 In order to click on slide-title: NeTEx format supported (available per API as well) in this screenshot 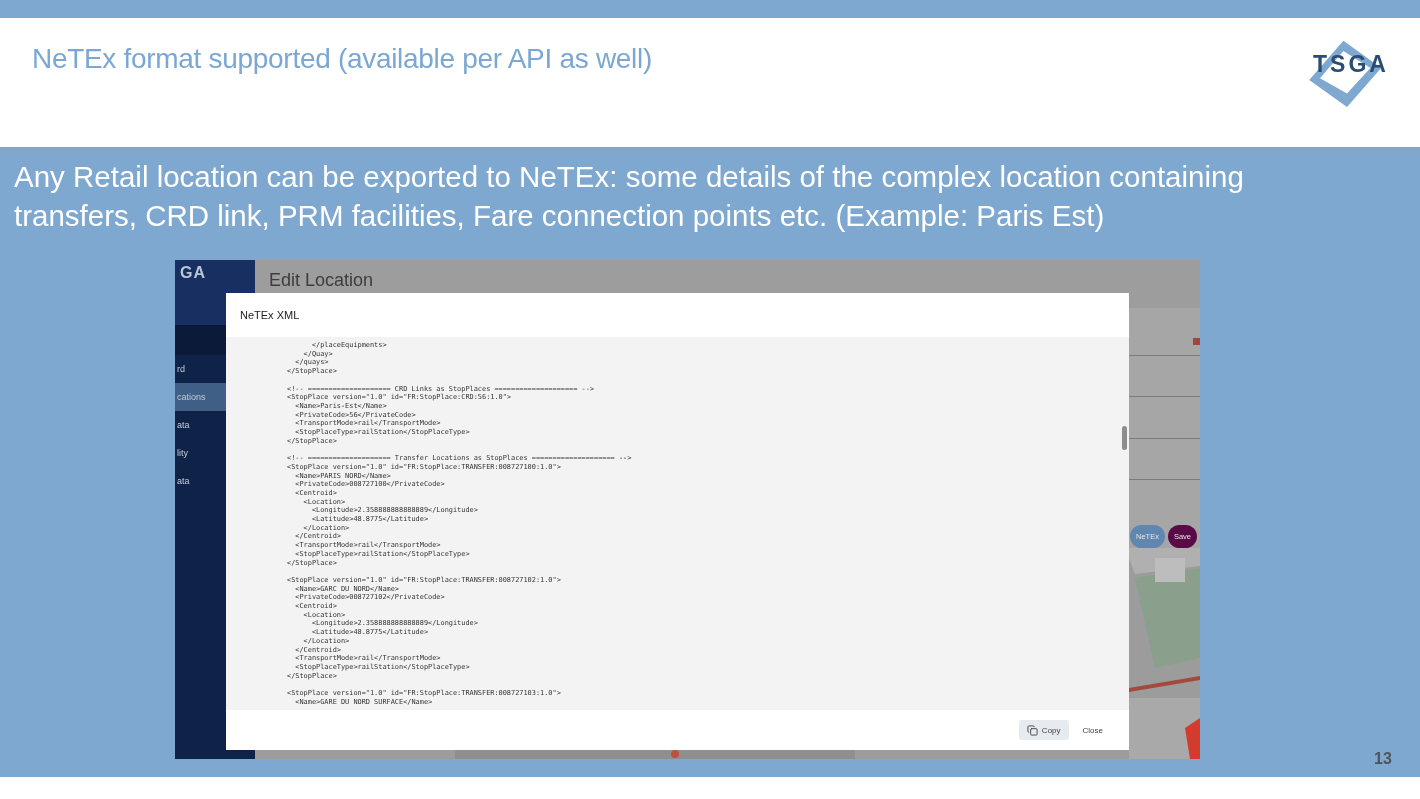, I will do `click(342, 59)`.